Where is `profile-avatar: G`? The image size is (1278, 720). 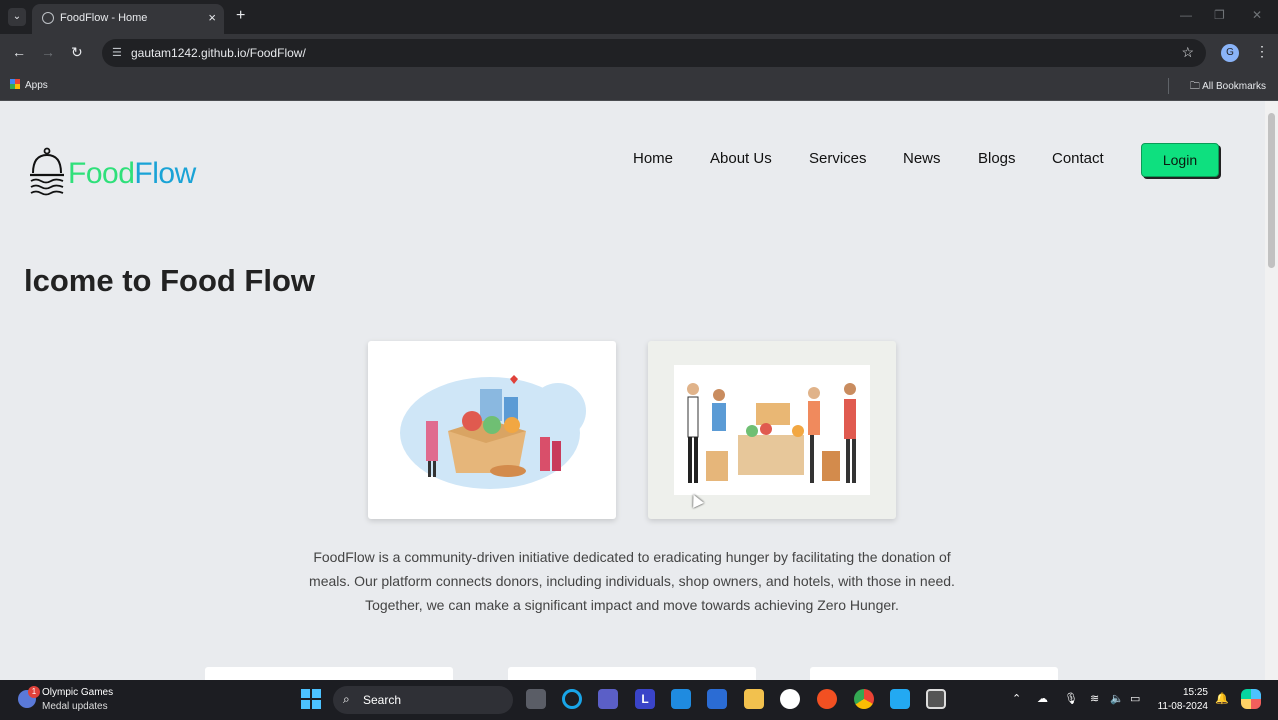
profile-avatar: G is located at coordinates (1230, 53).